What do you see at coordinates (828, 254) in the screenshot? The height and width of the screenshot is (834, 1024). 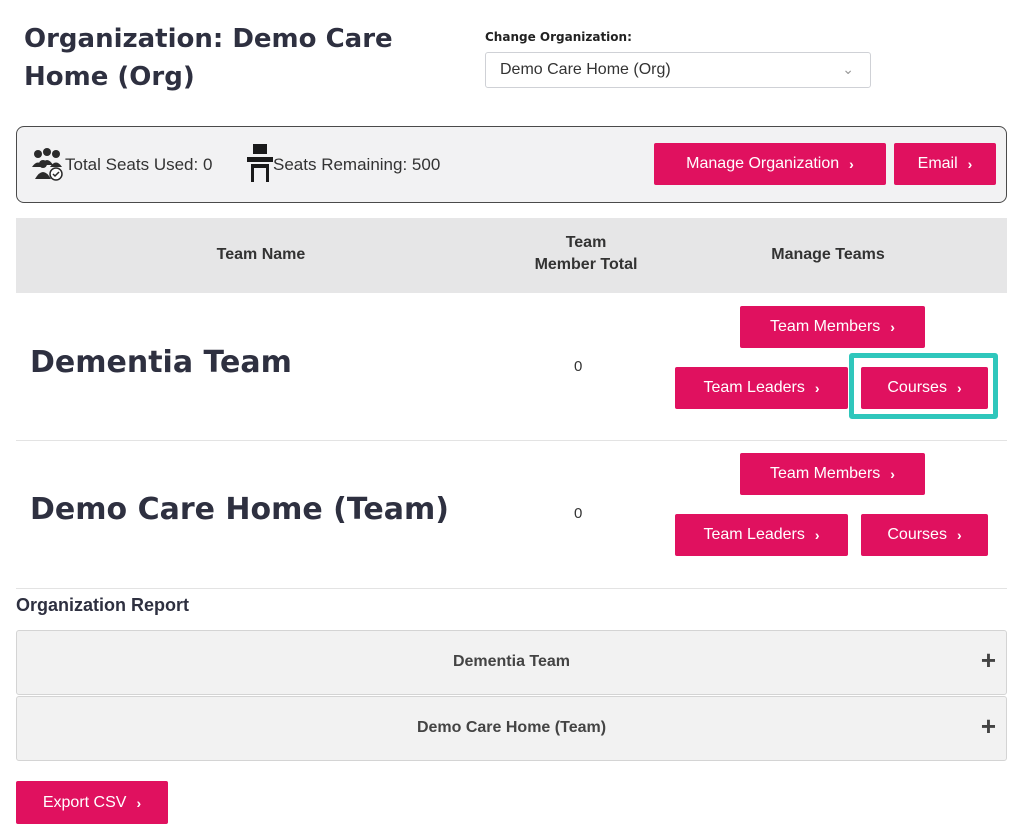 I see `header-manage-teams: Manage Teams` at bounding box center [828, 254].